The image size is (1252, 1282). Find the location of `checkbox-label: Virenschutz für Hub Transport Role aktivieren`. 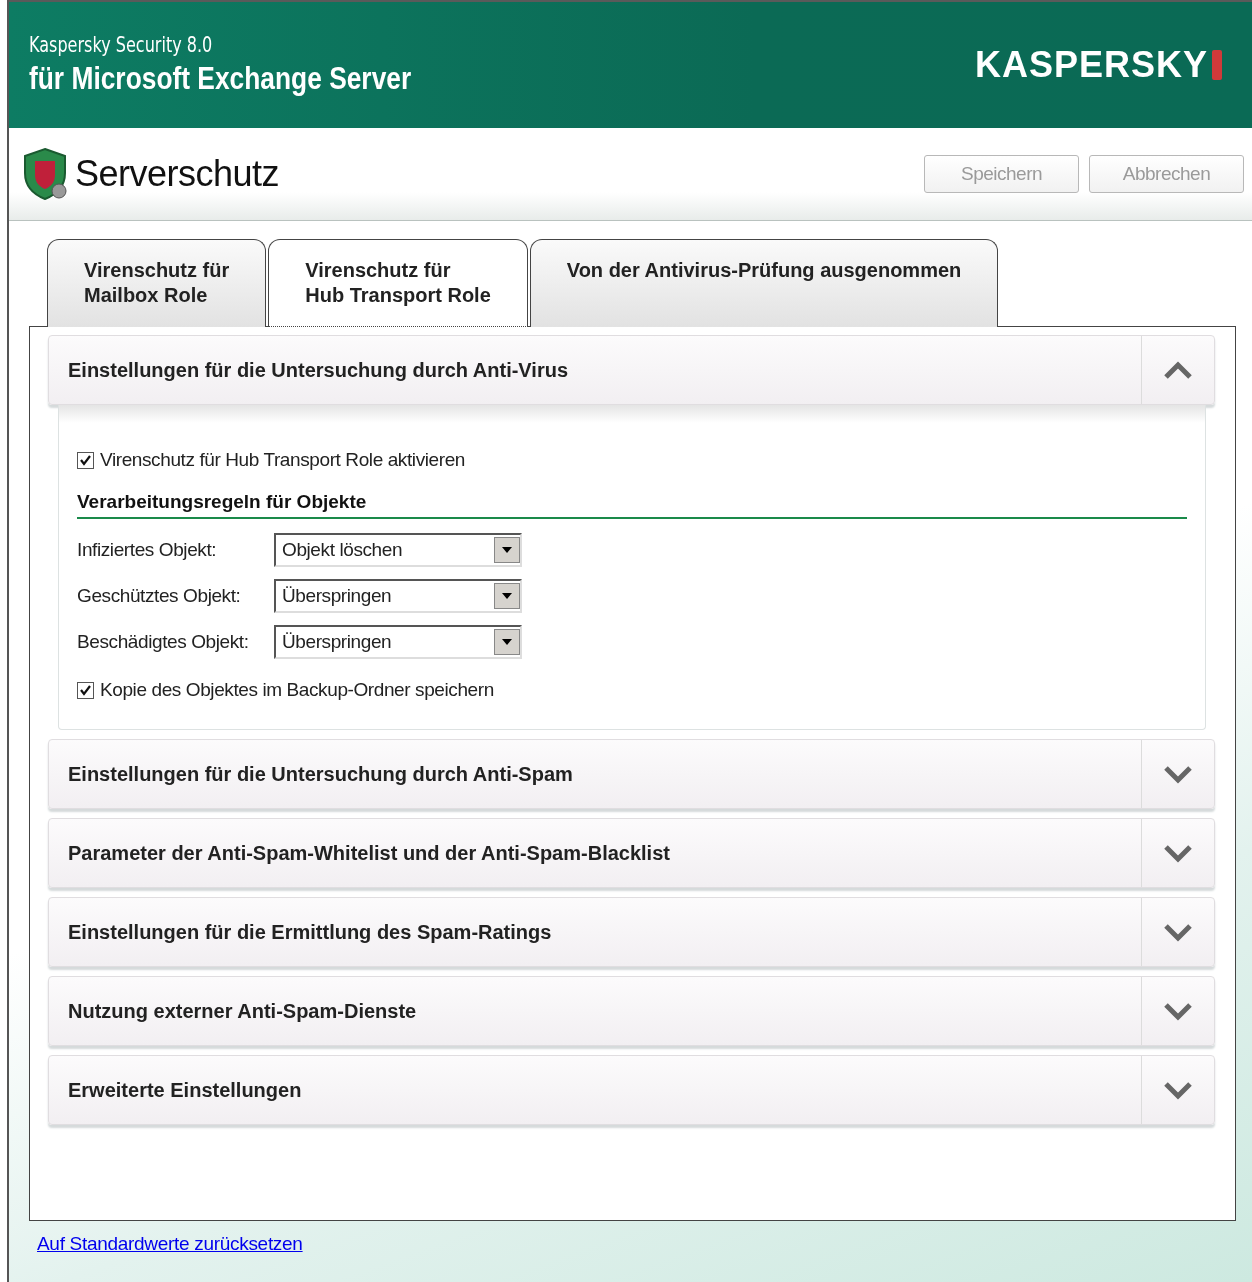

checkbox-label: Virenschutz für Hub Transport Role aktivieren is located at coordinates (282, 460).